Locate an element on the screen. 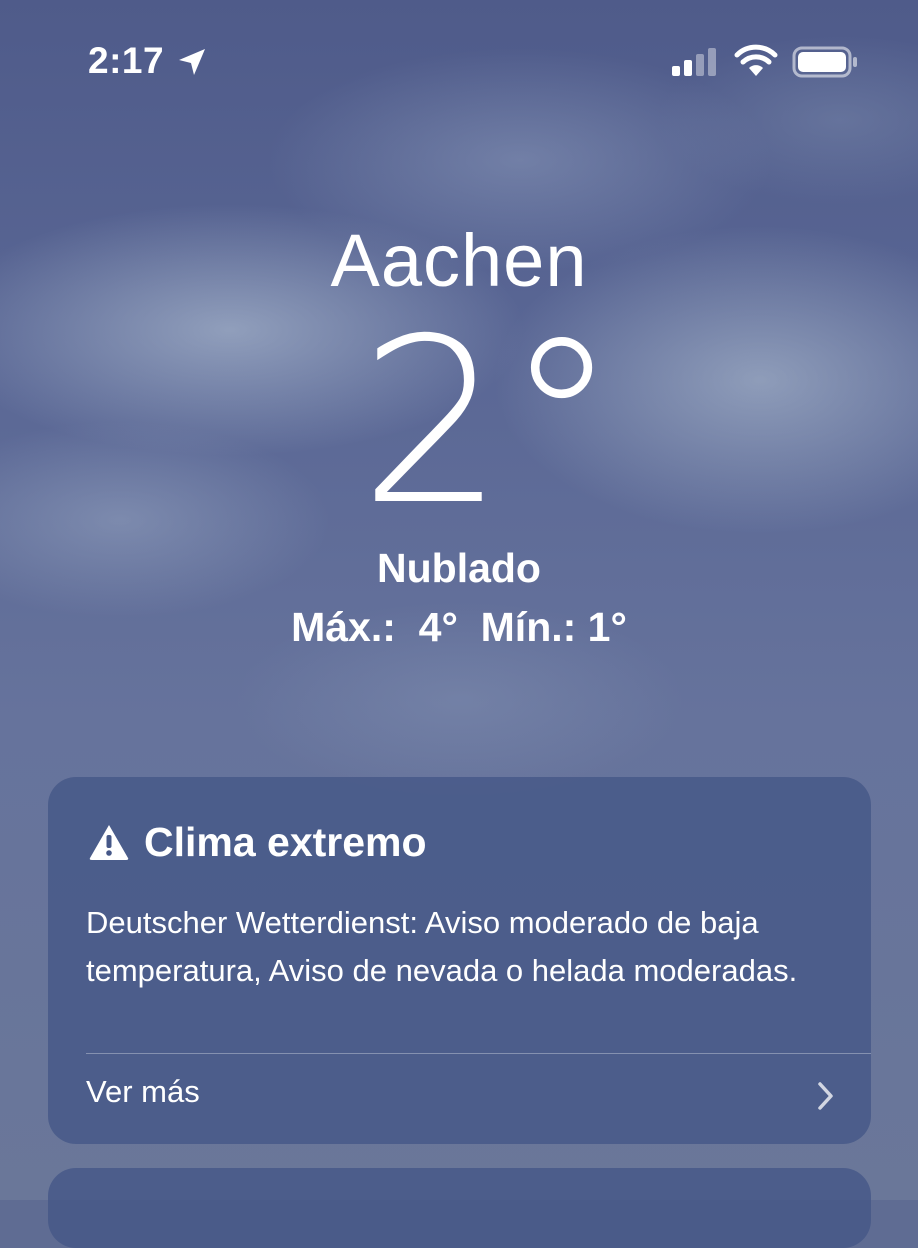 The width and height of the screenshot is (918, 1248). status-bar: 2:17 is located at coordinates (459, 60).